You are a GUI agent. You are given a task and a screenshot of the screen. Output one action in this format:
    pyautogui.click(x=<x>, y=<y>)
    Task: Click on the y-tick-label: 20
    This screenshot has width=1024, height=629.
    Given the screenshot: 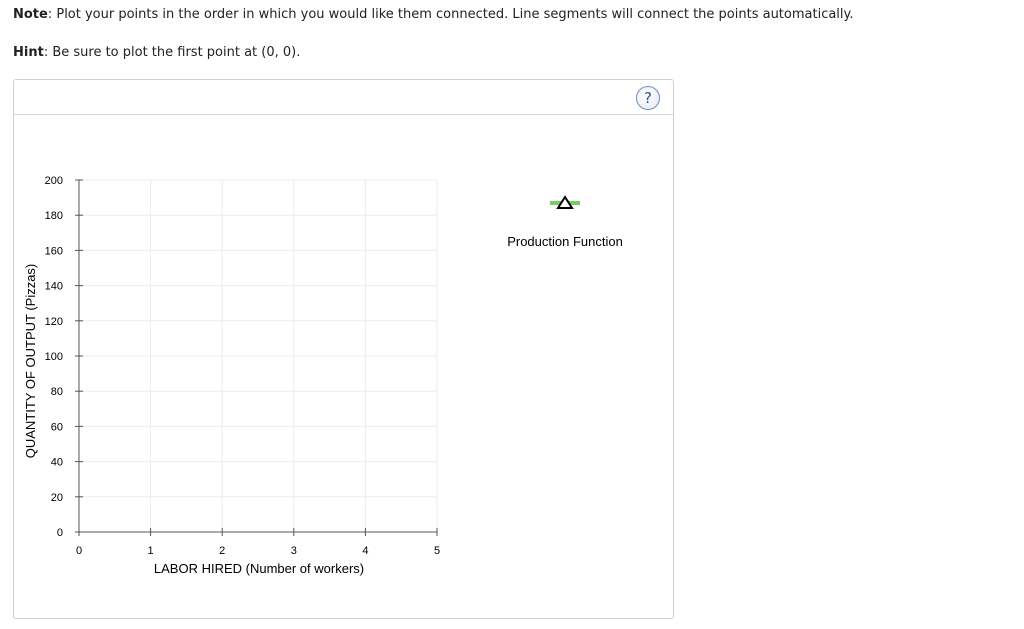 What is the action you would take?
    pyautogui.click(x=57, y=498)
    